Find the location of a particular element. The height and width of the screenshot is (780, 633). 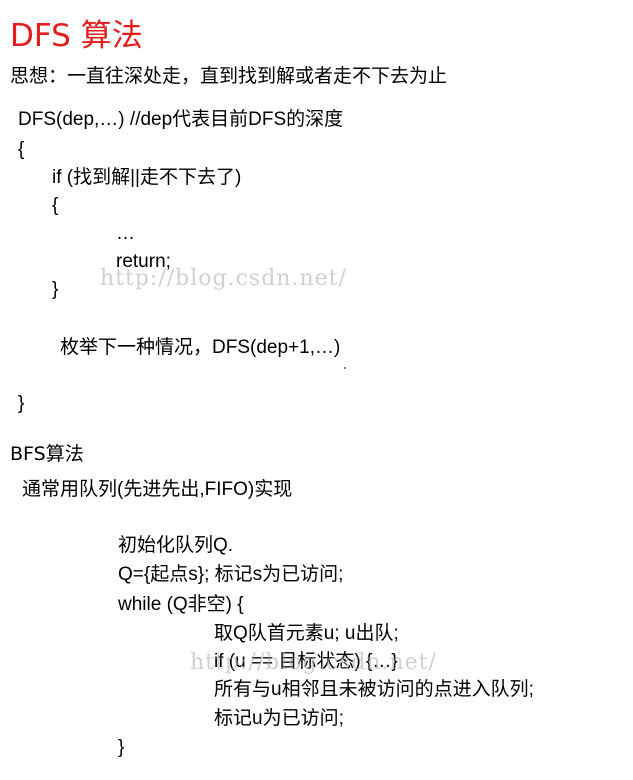

dfs-code-line-1: DFS(dep,…) //dep代表目前DFS的深度 is located at coordinates (181, 119).